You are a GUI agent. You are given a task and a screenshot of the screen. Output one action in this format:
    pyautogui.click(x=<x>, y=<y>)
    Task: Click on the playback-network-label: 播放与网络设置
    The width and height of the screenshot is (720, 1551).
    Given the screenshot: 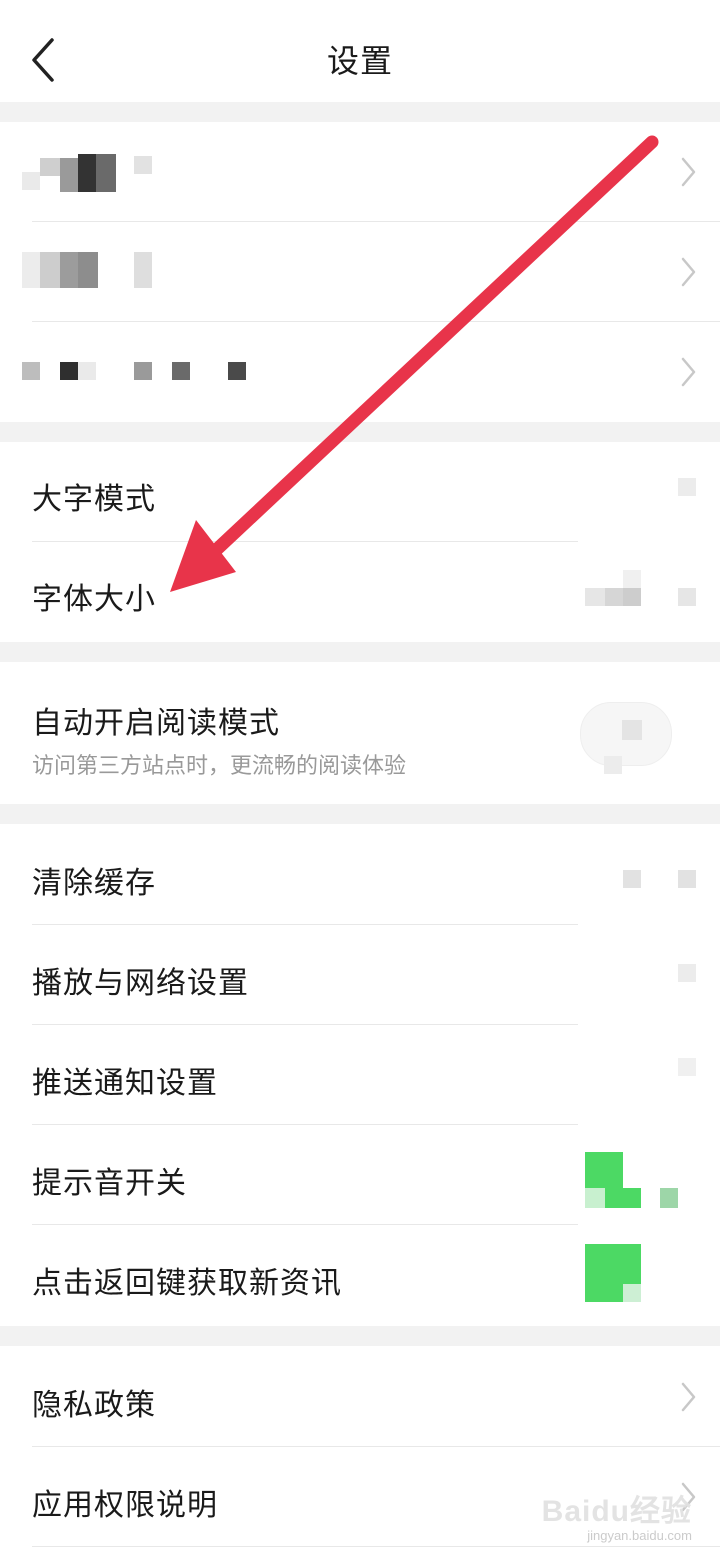 What is the action you would take?
    pyautogui.click(x=140, y=983)
    